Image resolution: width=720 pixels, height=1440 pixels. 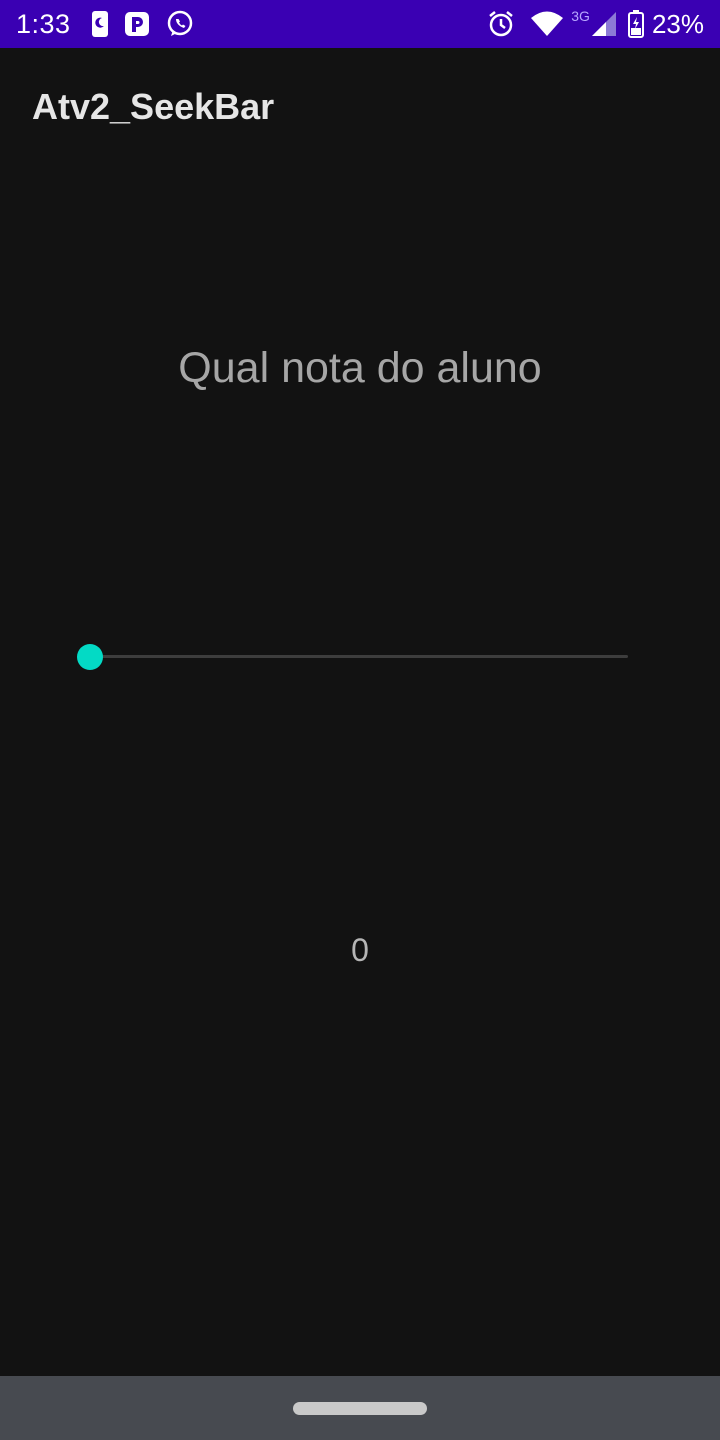 I want to click on network-type-label: 3G, so click(x=580, y=16).